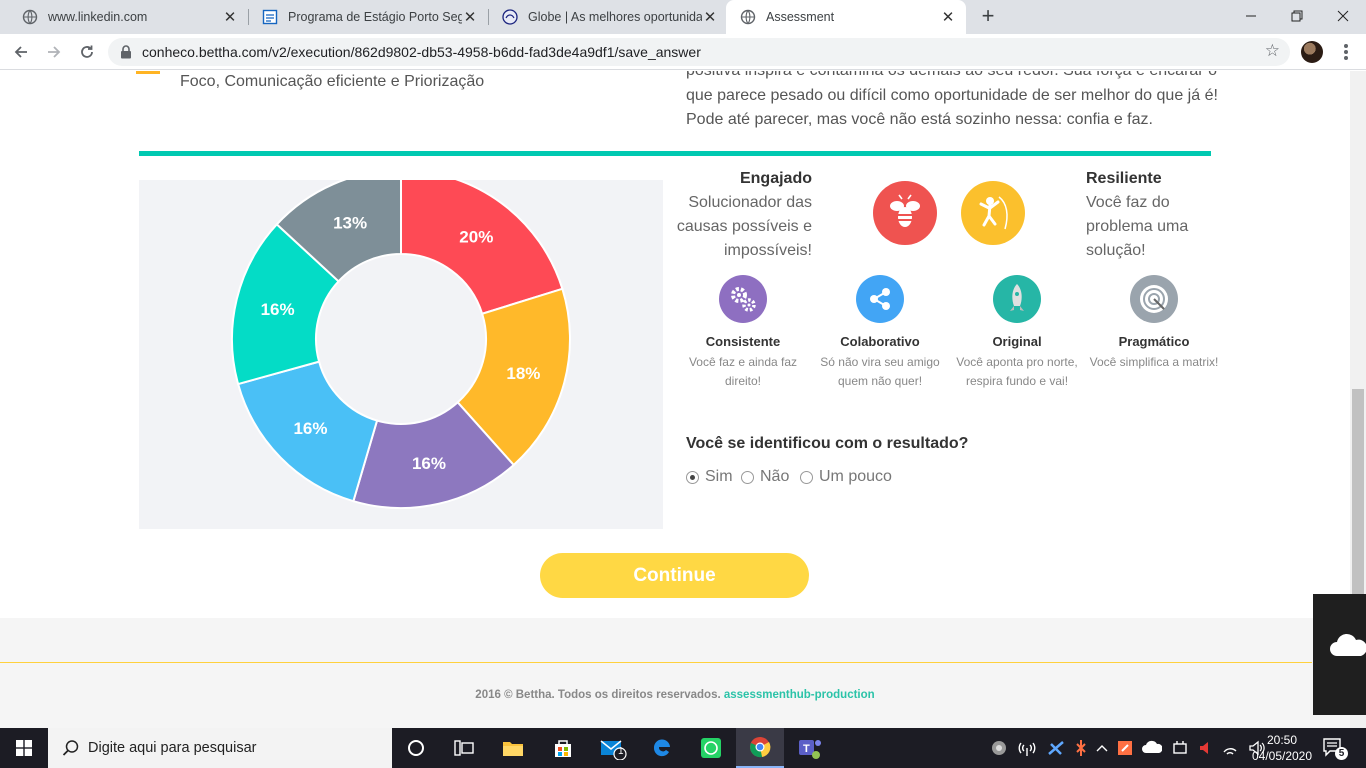 This screenshot has width=1366, height=768. What do you see at coordinates (1339, 654) in the screenshot?
I see `onedrive-popup` at bounding box center [1339, 654].